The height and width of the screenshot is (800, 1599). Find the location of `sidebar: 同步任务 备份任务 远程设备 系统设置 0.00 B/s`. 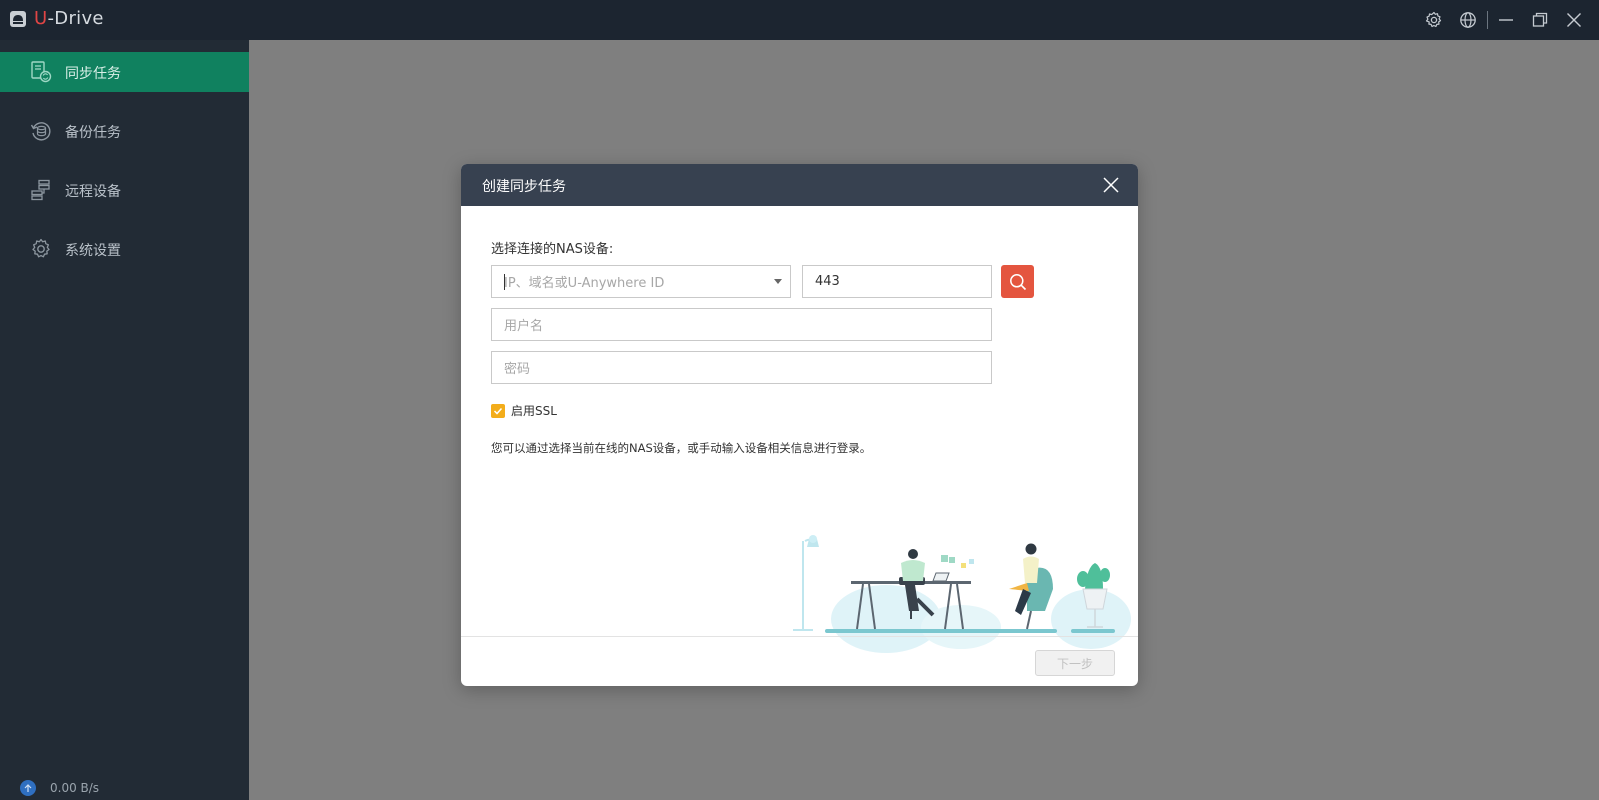

sidebar: 同步任务 备份任务 远程设备 系统设置 0.00 B/s is located at coordinates (124, 420).